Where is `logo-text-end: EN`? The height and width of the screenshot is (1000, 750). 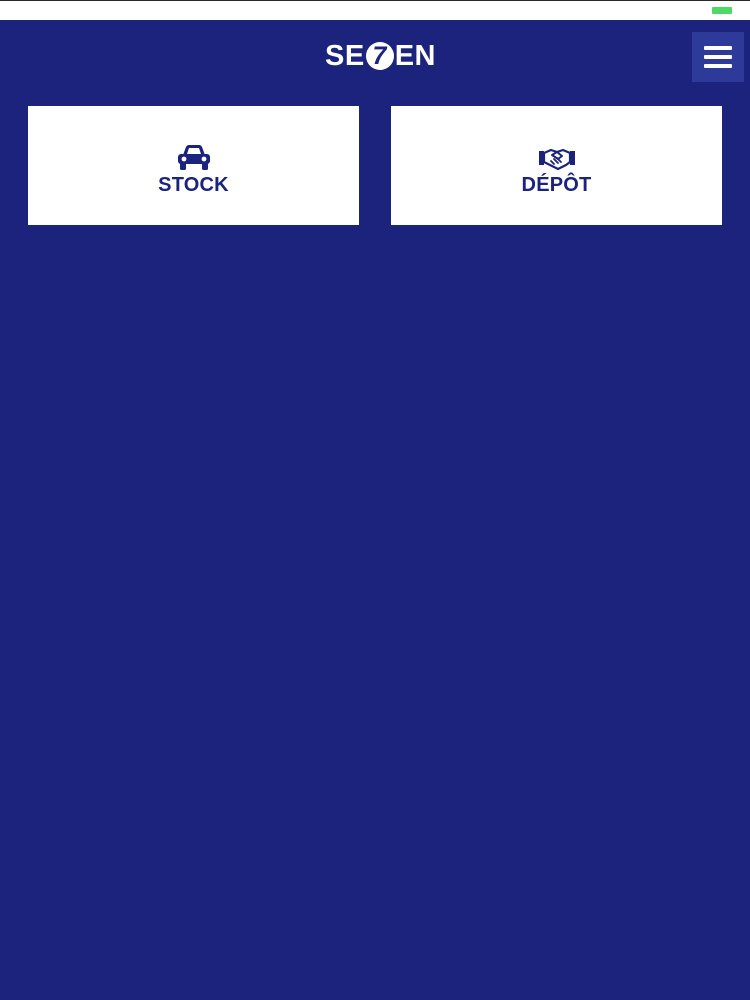 logo-text-end: EN is located at coordinates (415, 55).